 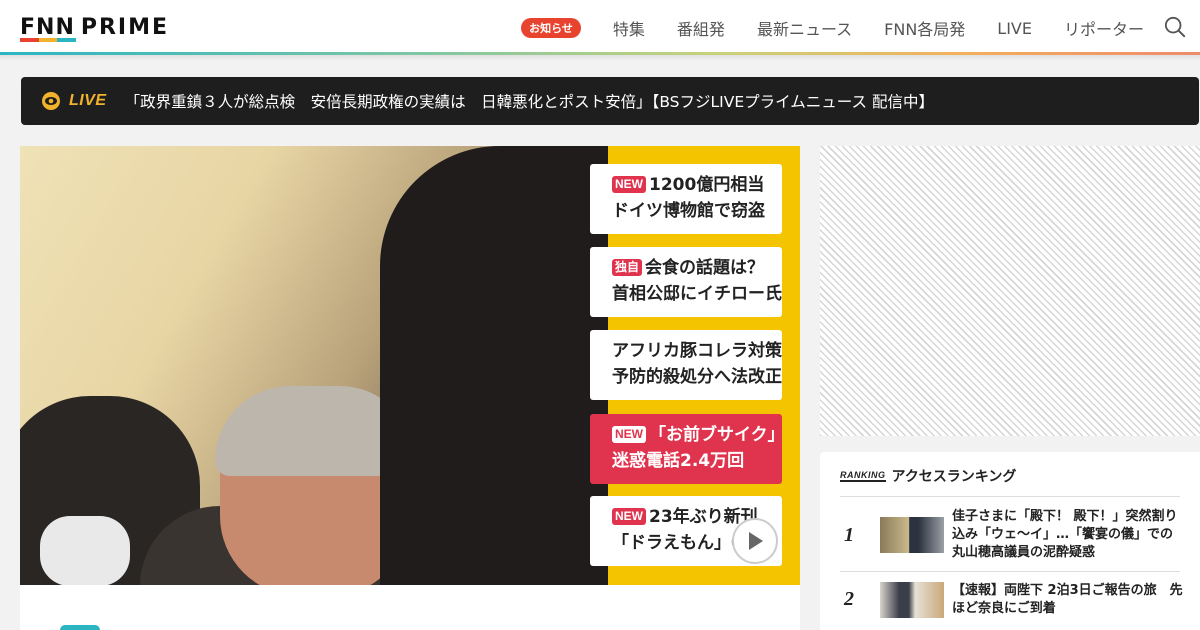 I want to click on headline-tag: 独自, so click(x=627, y=267).